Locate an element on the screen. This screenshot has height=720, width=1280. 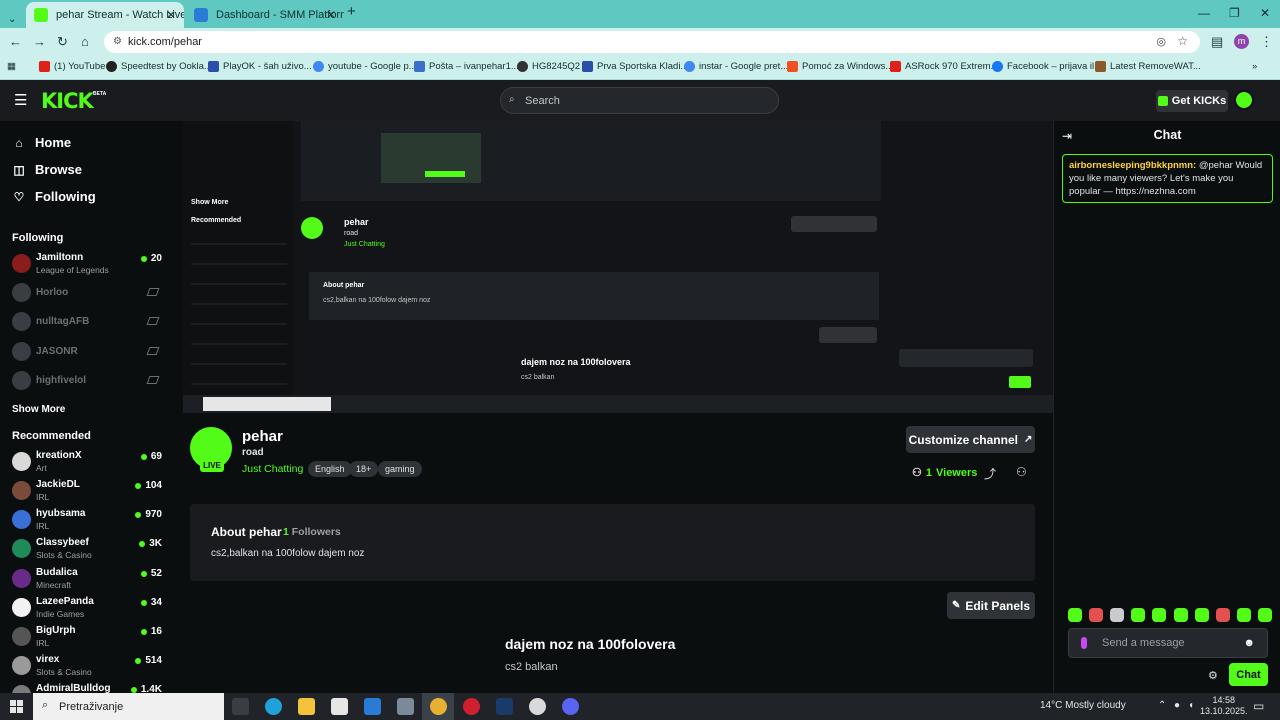
chat-settings-icon: ⚙ is located at coordinates (1213, 675).